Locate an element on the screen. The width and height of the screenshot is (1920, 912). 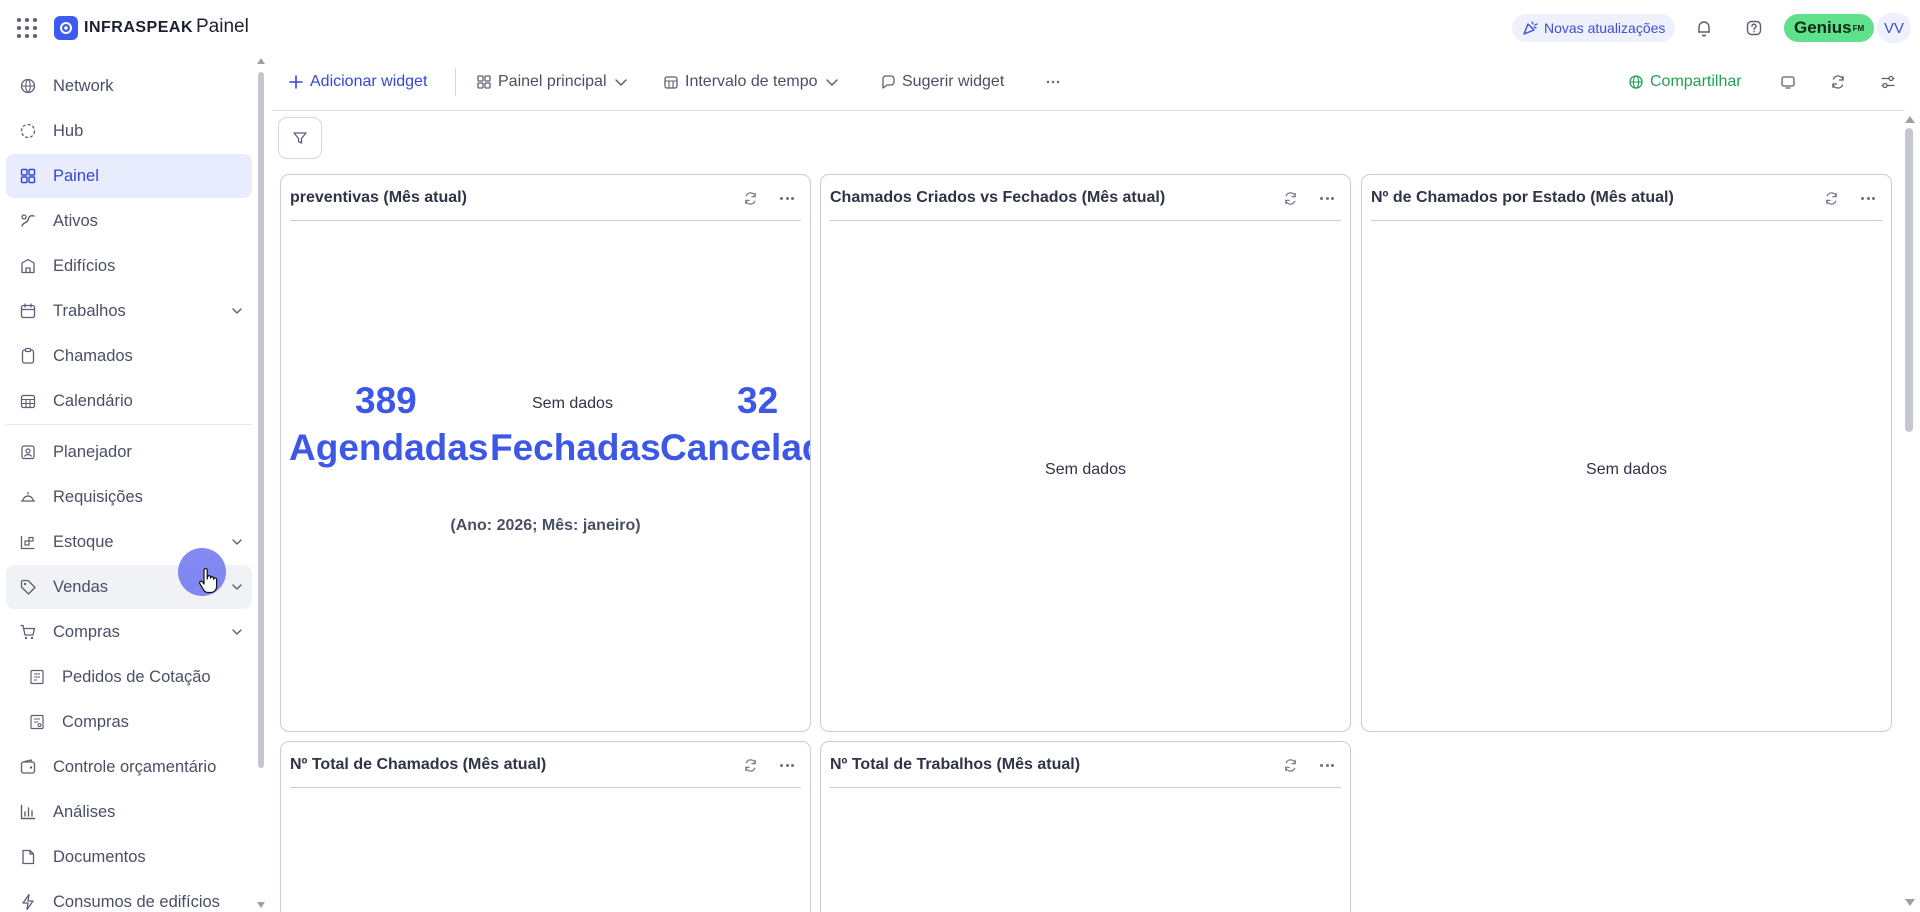
tv-mode-button is located at coordinates (1788, 82).